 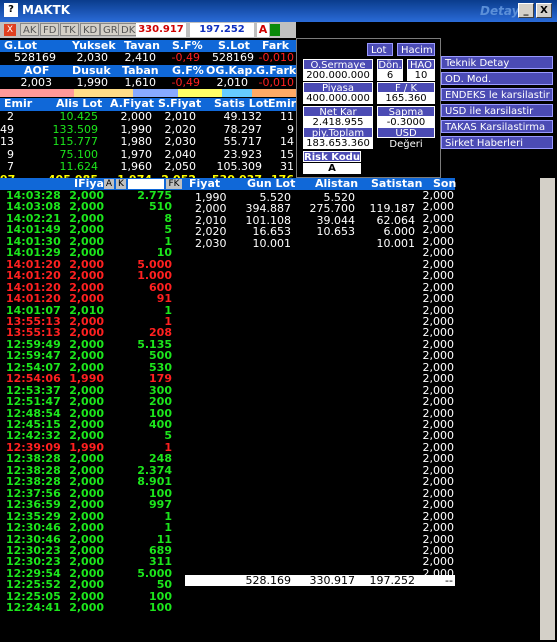 What do you see at coordinates (497, 142) in the screenshot?
I see `menu-sirket-haberleri: Sirket Haberleri` at bounding box center [497, 142].